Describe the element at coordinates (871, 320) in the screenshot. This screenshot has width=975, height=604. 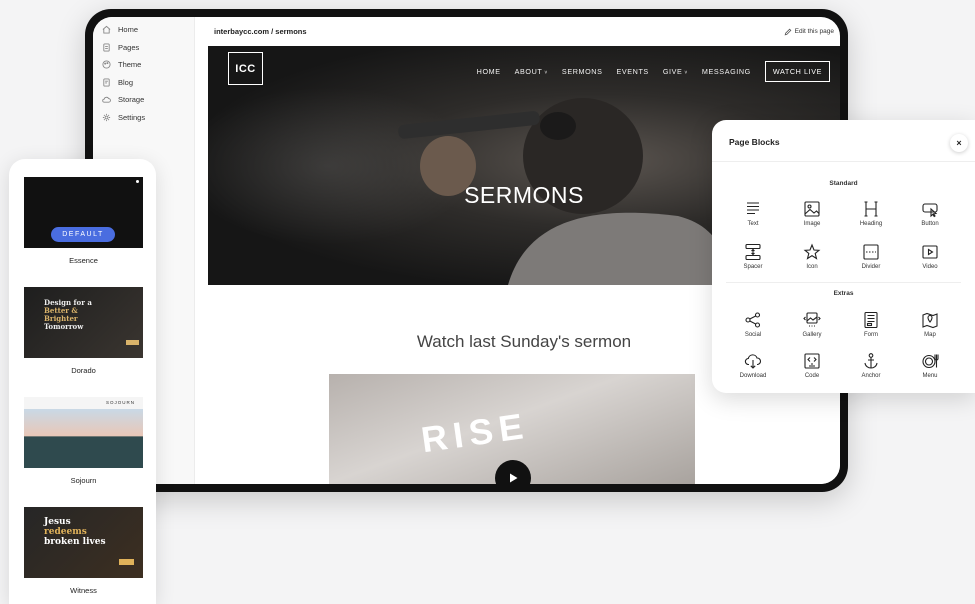
I see `form-icon` at that location.